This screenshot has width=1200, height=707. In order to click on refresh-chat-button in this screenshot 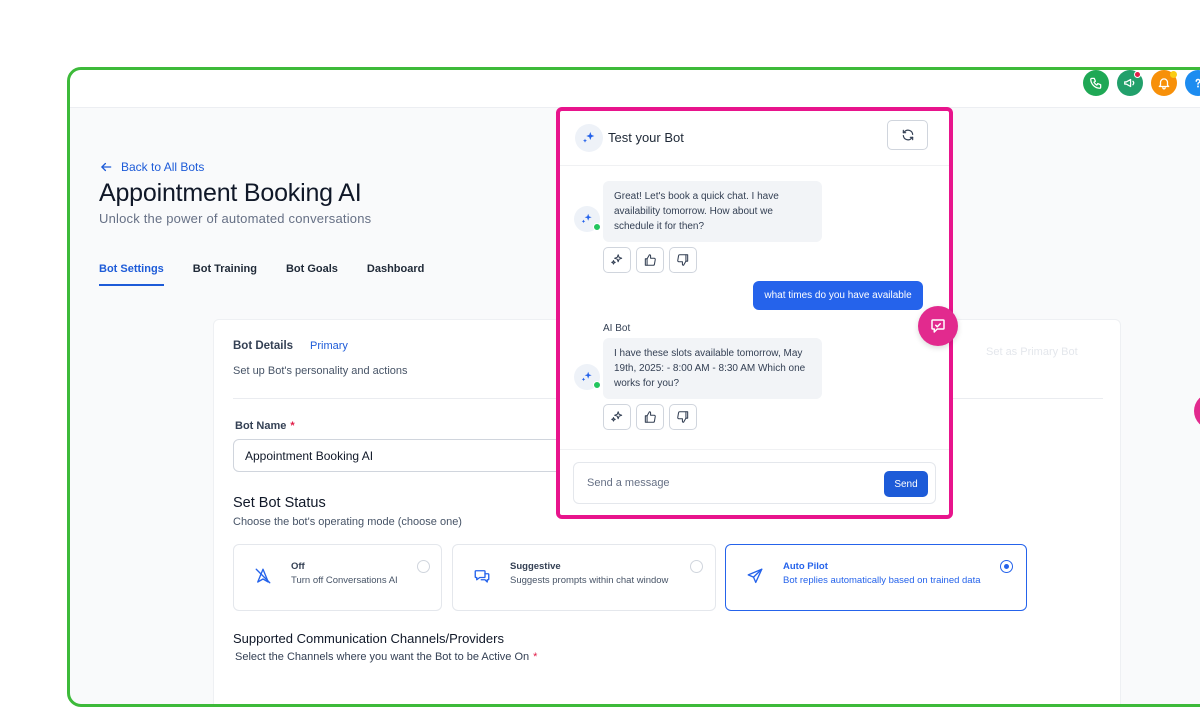, I will do `click(907, 135)`.